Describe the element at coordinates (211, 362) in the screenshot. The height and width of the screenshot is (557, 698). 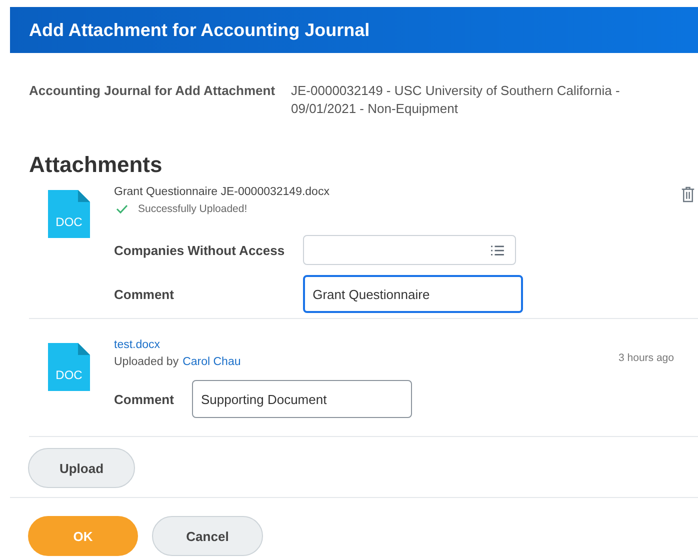
I see `user-link: Carol Chau` at that location.